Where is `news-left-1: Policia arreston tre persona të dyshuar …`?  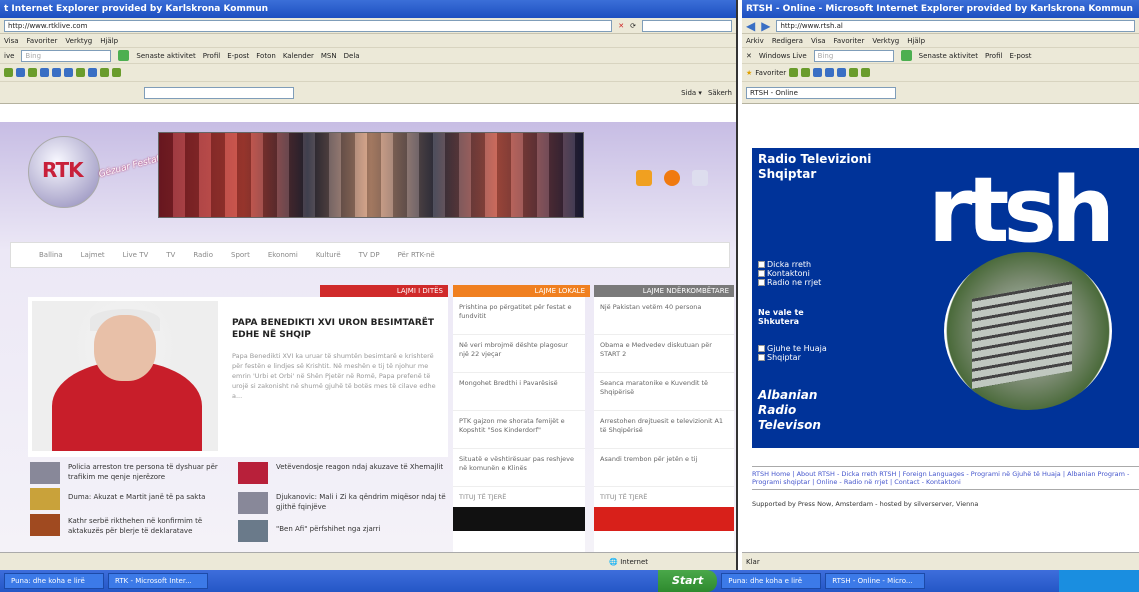 news-left-1: Policia arreston tre persona të dyshuar … is located at coordinates (150, 472).